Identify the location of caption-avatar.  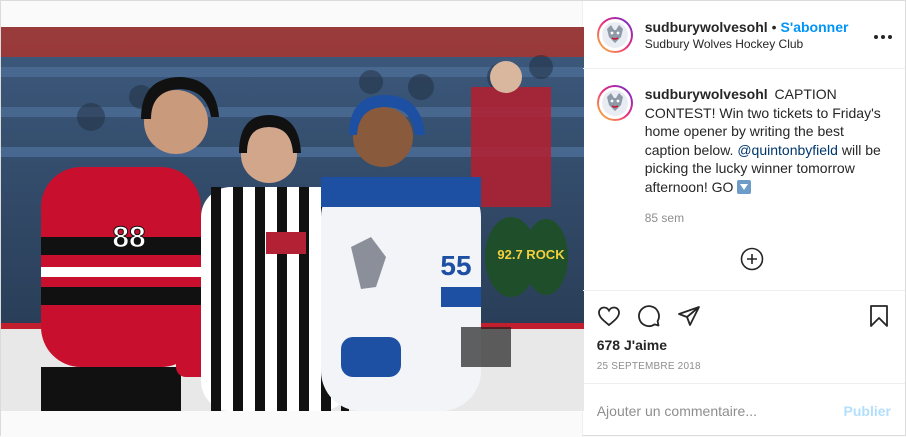
(614, 103).